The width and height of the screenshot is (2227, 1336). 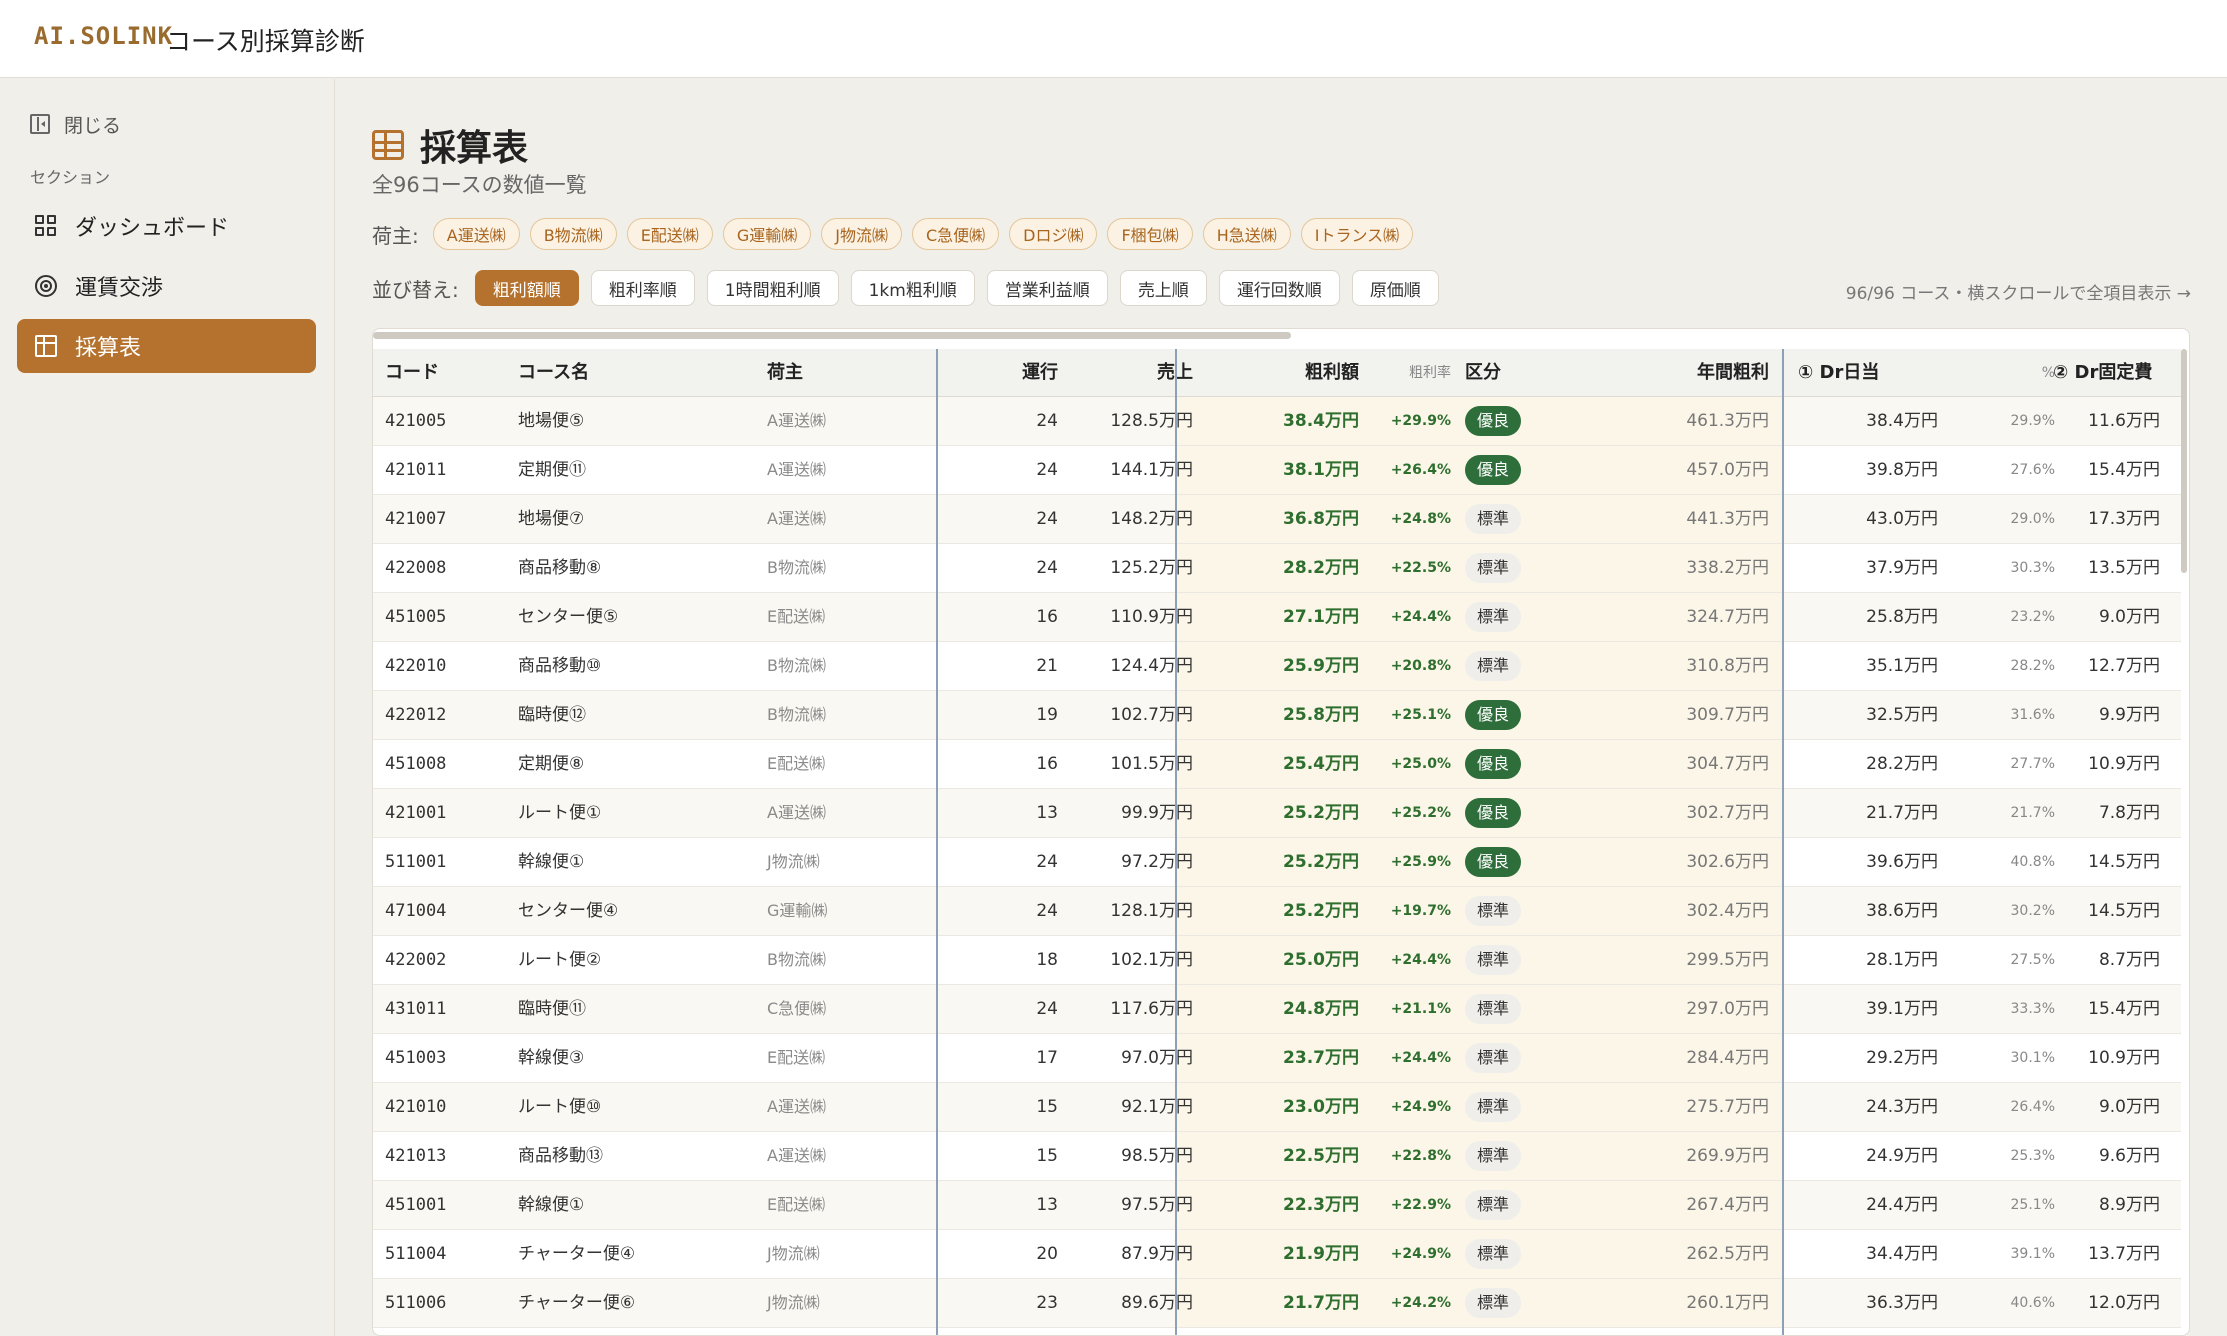 What do you see at coordinates (1357, 234) in the screenshot?
I see `shipper-chip: Iトランス㈱` at bounding box center [1357, 234].